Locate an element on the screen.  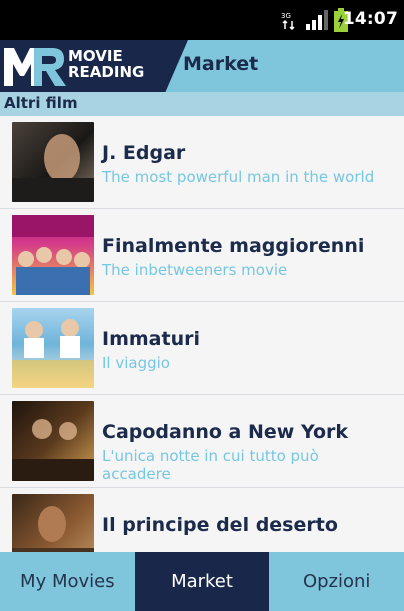
movie-title: Il principe del deserto is located at coordinates (220, 525).